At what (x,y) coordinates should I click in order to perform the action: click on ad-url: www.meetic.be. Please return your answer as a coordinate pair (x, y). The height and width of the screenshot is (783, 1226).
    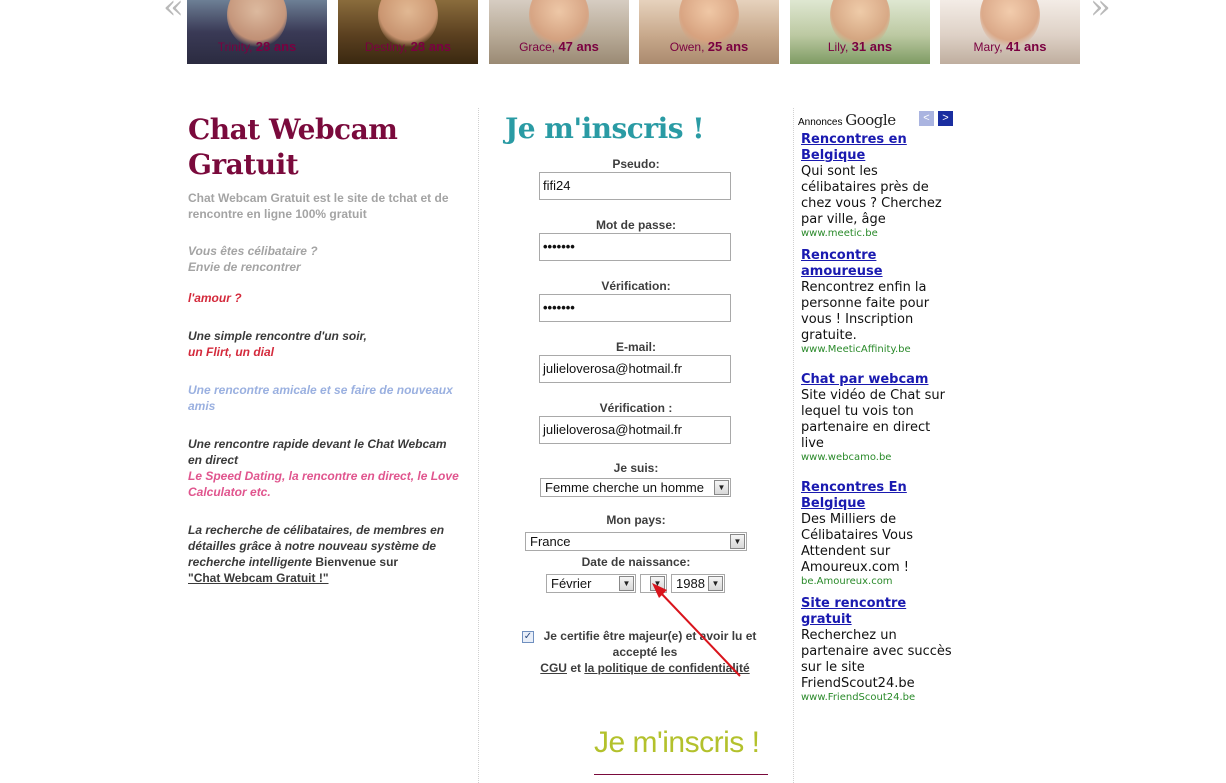
    Looking at the image, I should click on (878, 234).